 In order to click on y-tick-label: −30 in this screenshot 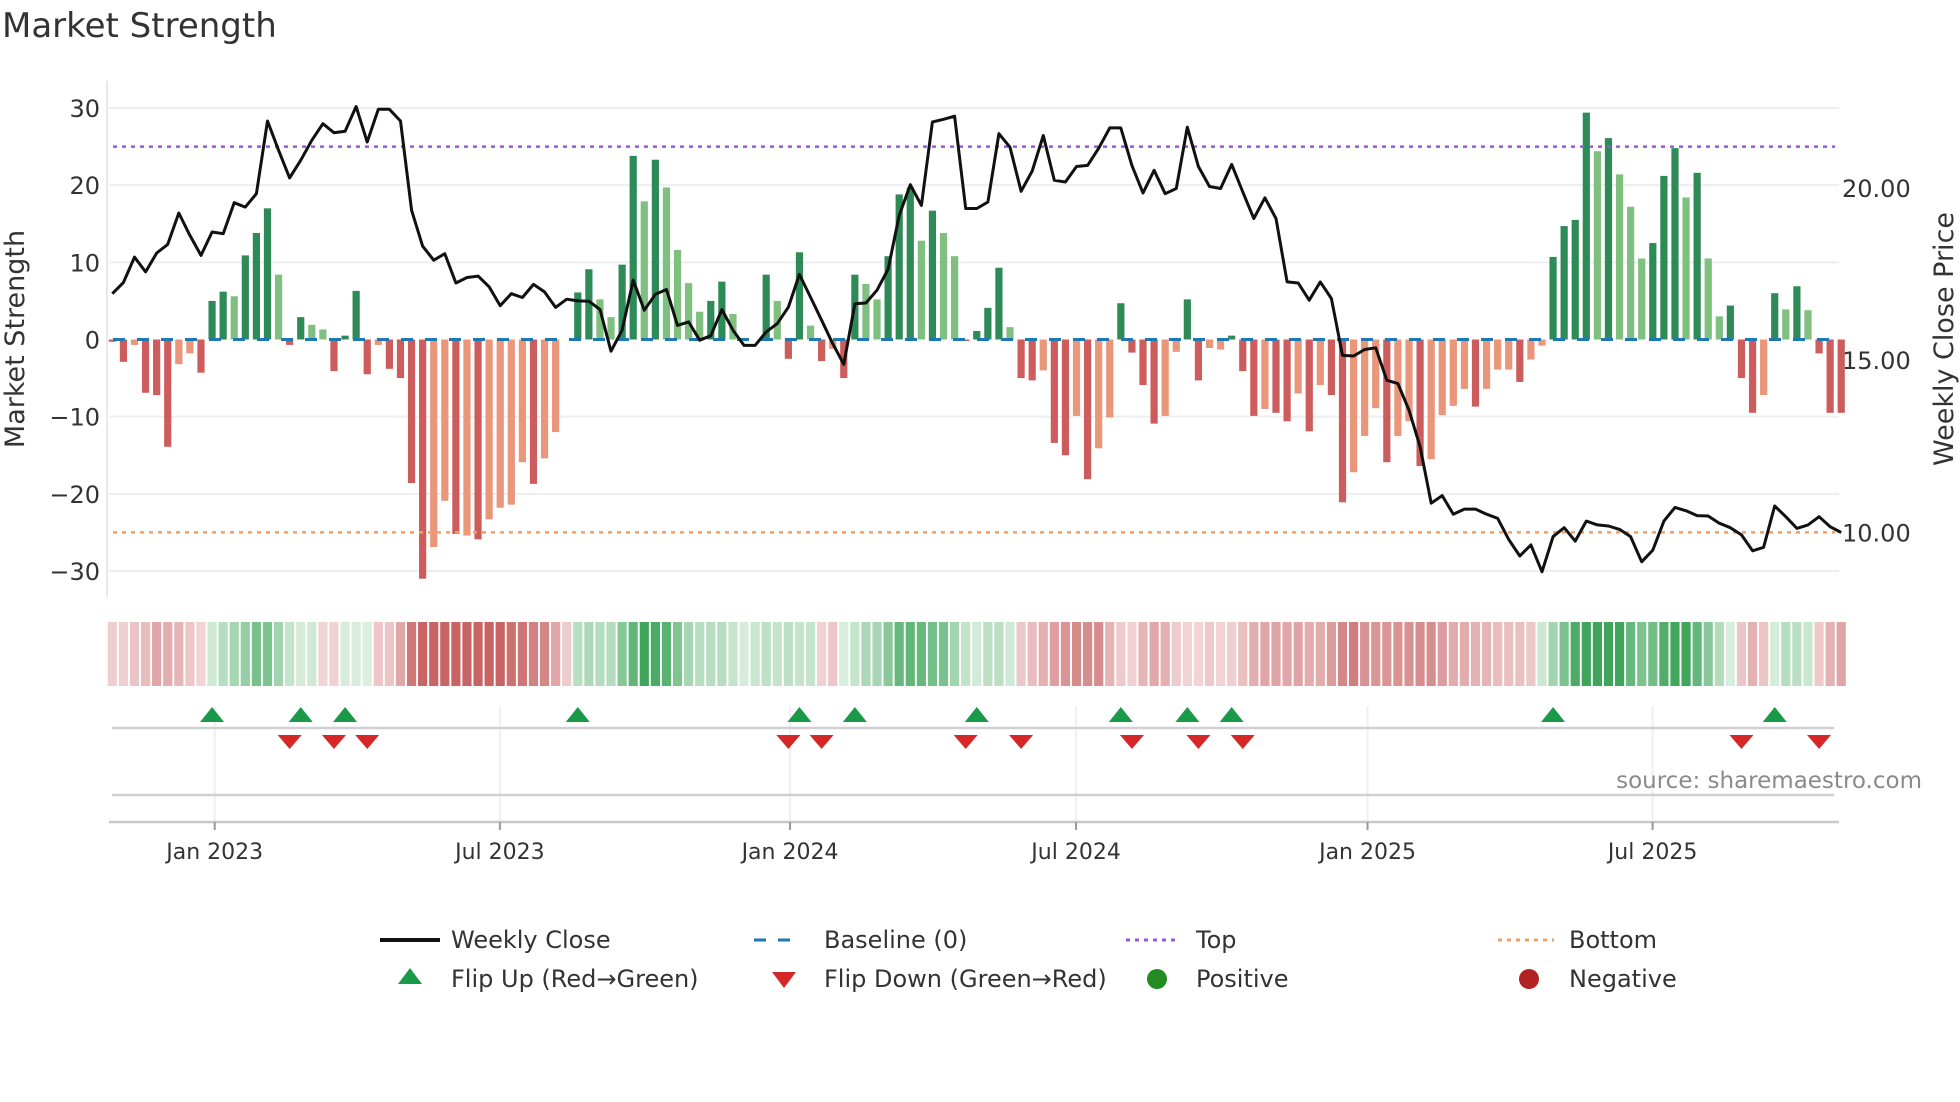, I will do `click(74, 572)`.